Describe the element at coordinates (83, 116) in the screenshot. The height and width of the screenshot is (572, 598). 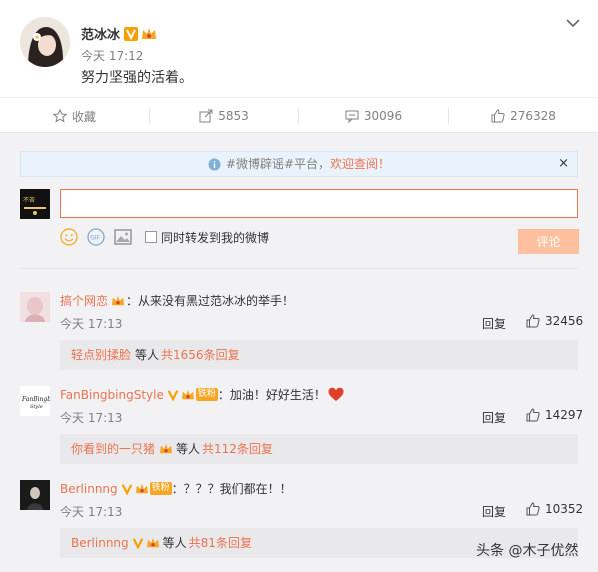
I see `favorite-label: 收藏` at that location.